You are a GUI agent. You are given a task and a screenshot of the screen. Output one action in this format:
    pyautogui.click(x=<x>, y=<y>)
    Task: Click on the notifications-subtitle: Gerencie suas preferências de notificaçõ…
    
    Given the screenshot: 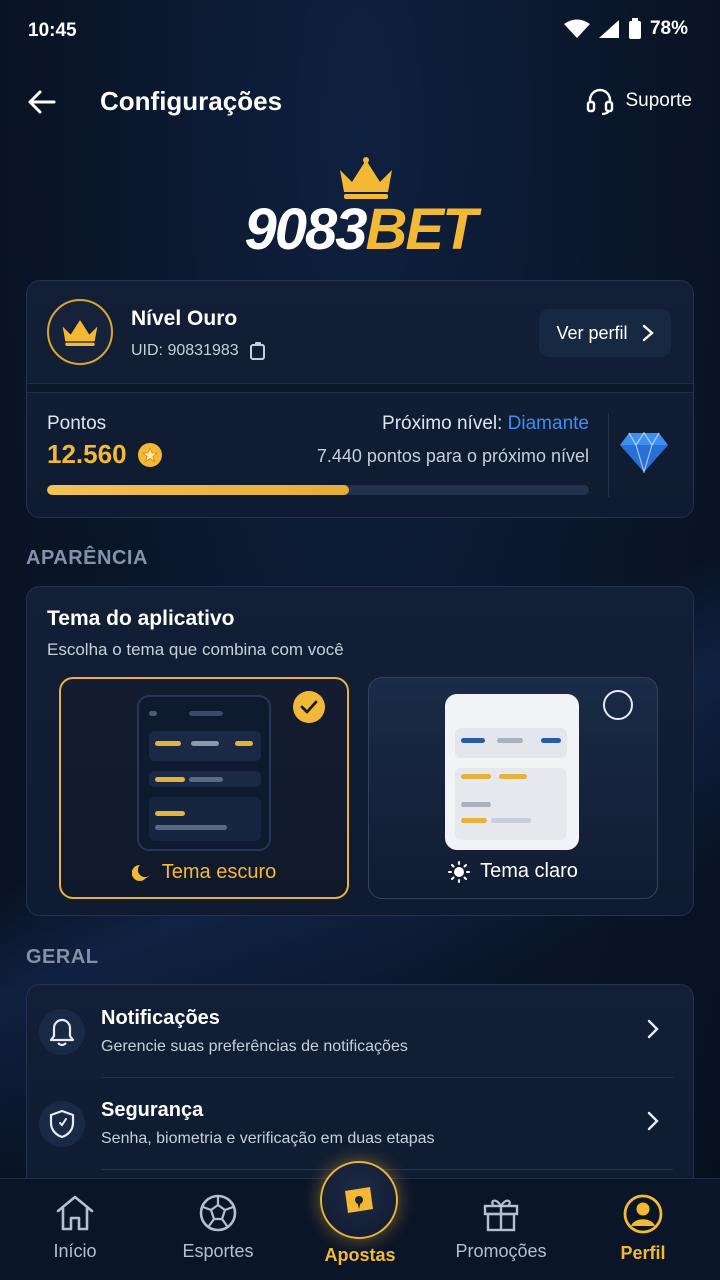 What is the action you would take?
    pyautogui.click(x=254, y=1046)
    